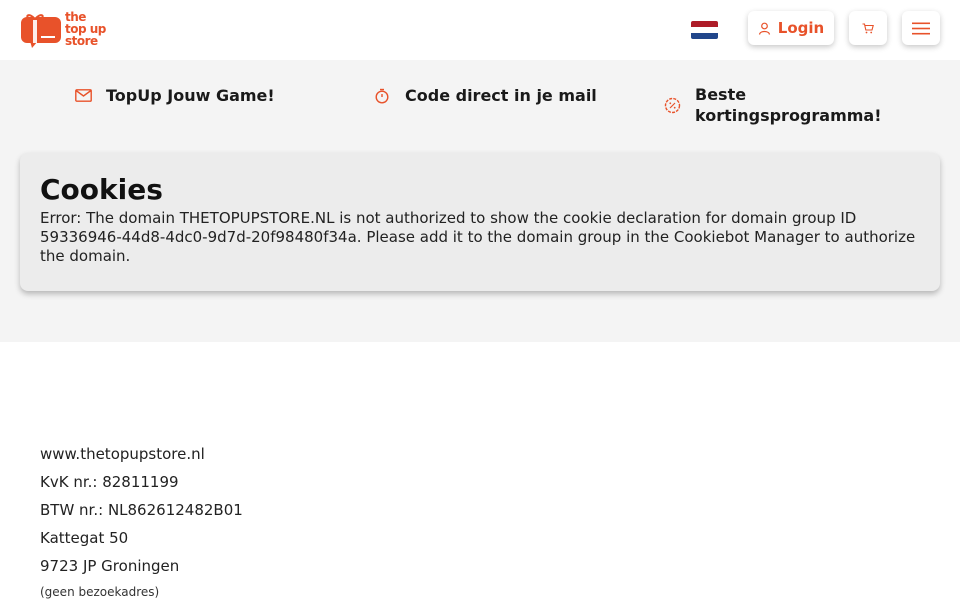  I want to click on cookie-title: Cookies, so click(101, 189).